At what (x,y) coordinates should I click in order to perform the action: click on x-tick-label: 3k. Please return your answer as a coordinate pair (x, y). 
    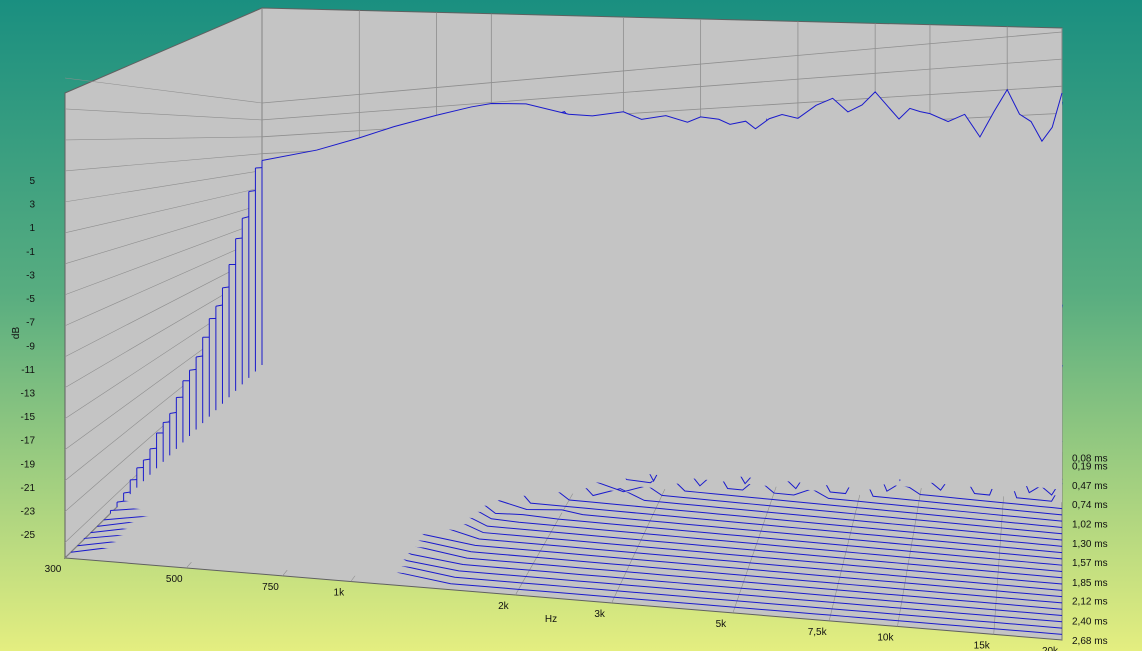
    Looking at the image, I should click on (600, 614).